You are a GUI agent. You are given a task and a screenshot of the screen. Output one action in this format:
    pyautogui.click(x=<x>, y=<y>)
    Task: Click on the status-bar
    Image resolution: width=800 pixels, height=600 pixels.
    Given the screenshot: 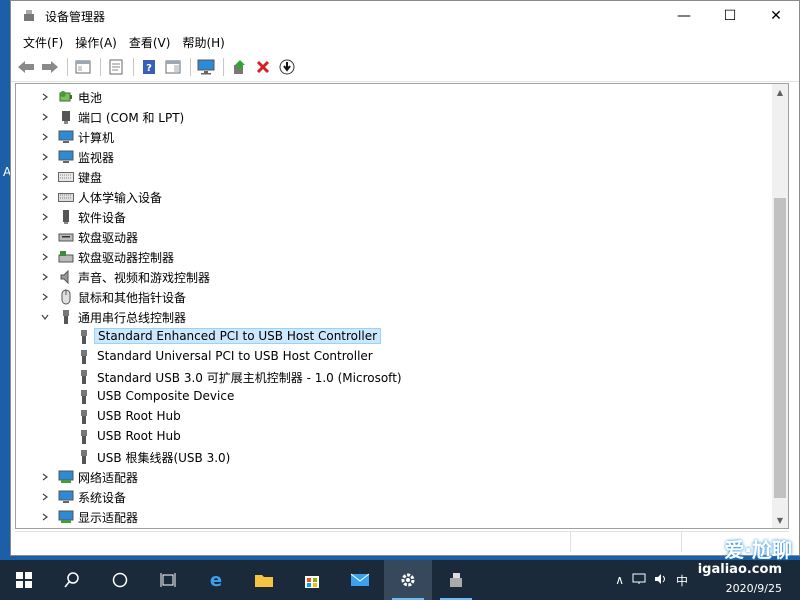 What is the action you would take?
    pyautogui.click(x=402, y=542)
    